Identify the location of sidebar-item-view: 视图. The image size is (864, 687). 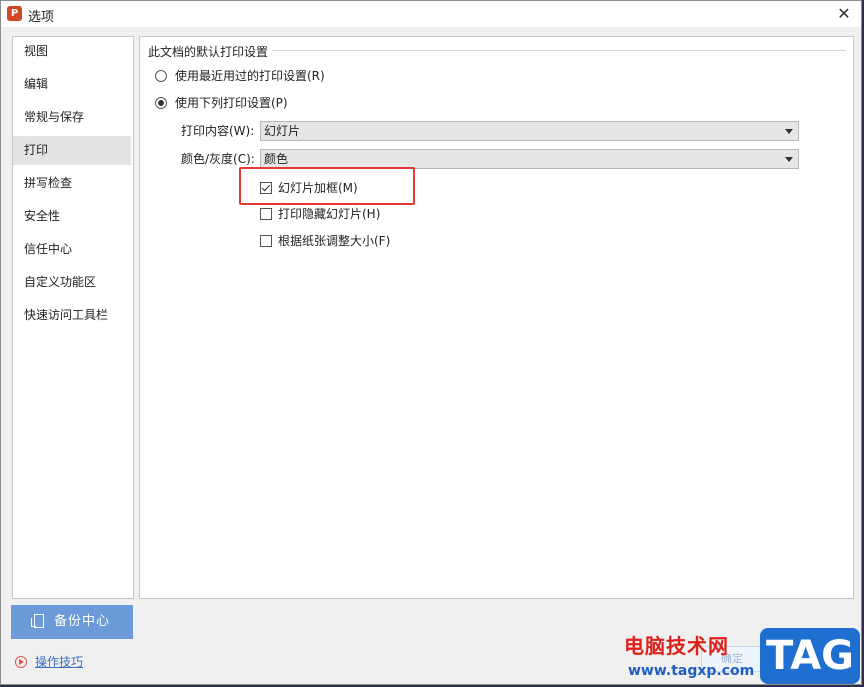
(72, 51).